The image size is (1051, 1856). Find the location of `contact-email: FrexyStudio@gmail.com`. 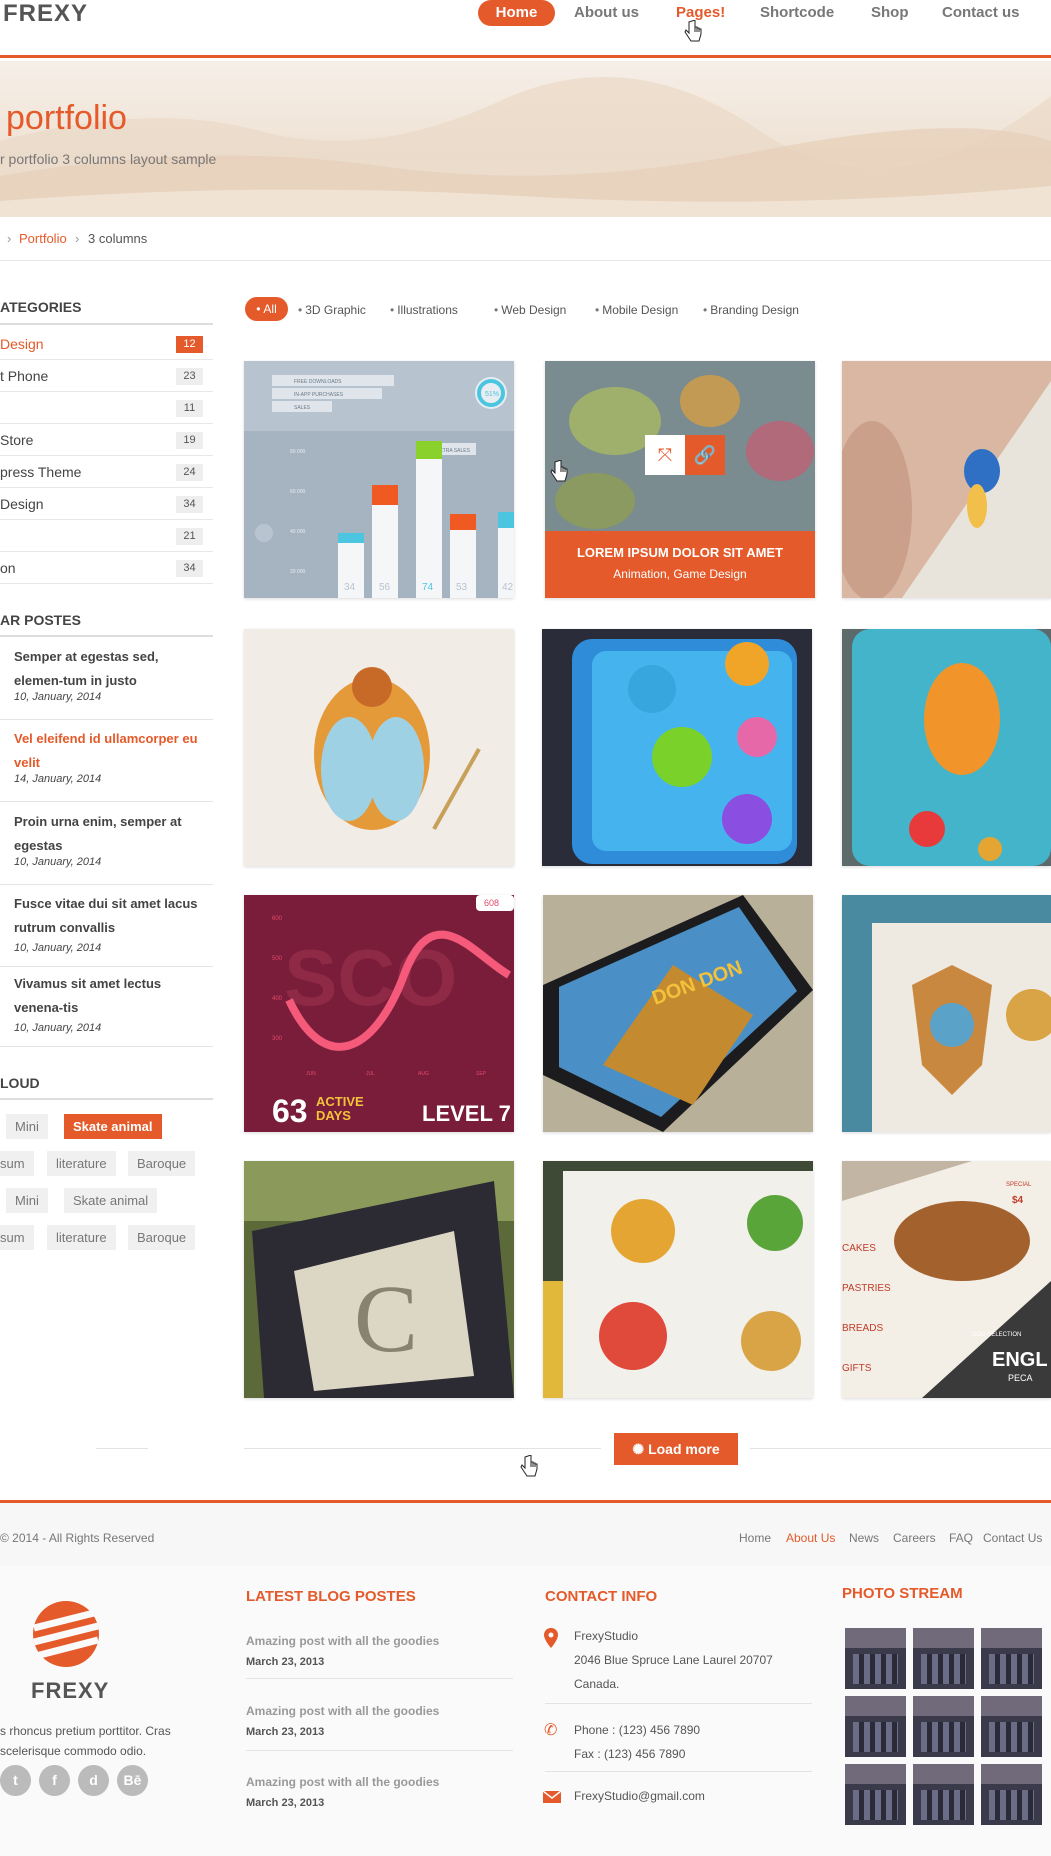

contact-email: FrexyStudio@gmail.com is located at coordinates (639, 1796).